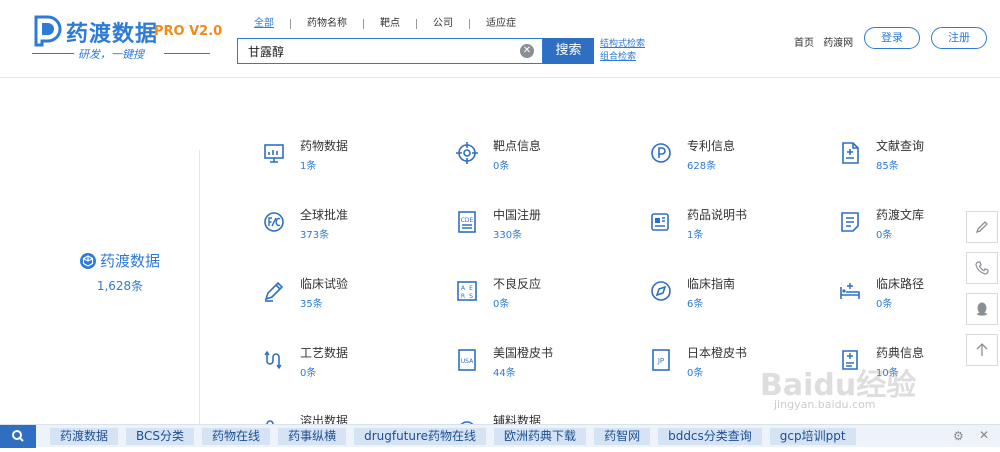 This screenshot has height=452, width=1000. What do you see at coordinates (467, 153) in the screenshot?
I see `target-icon` at bounding box center [467, 153].